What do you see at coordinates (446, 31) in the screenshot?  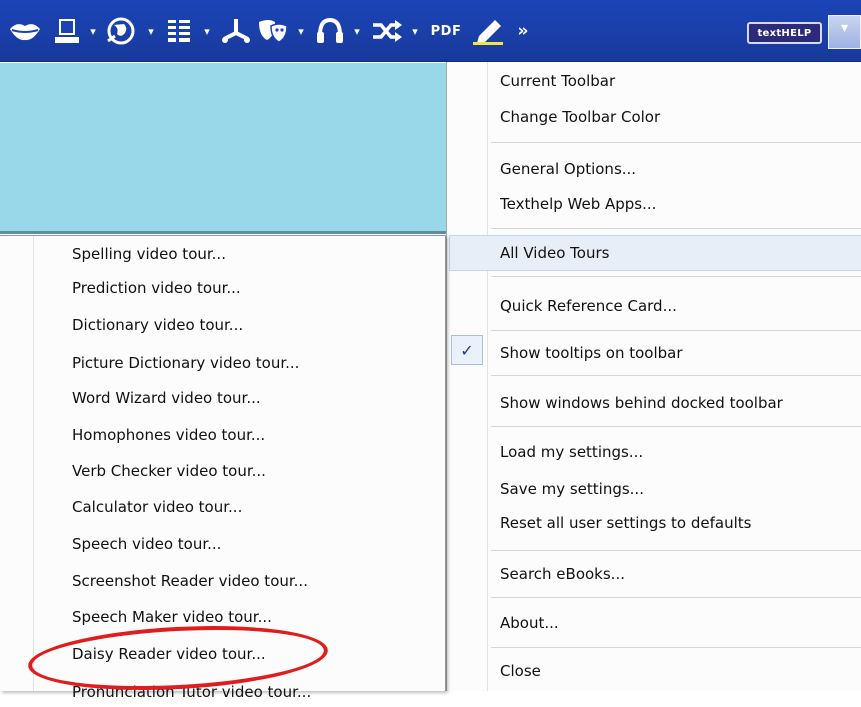 I see `pdf-icon: PDF` at bounding box center [446, 31].